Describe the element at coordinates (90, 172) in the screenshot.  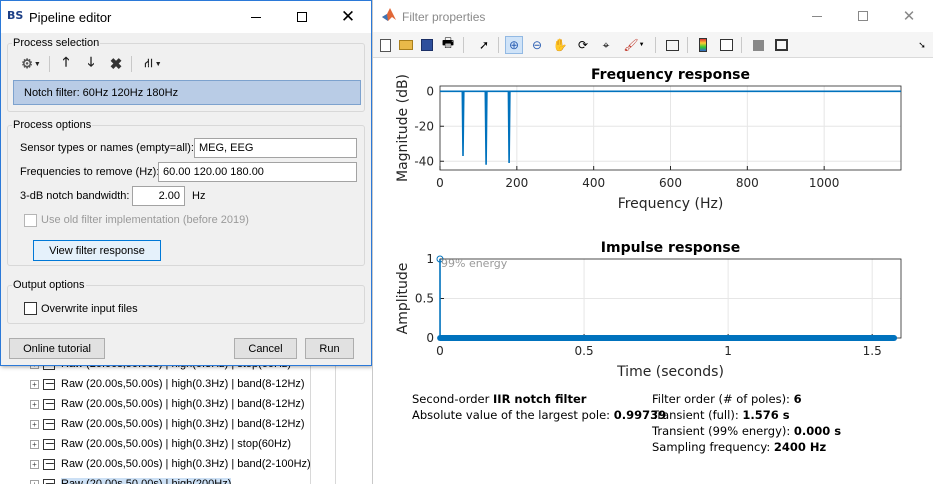
I see `frequencies-label: Frequencies to remove (Hz):` at that location.